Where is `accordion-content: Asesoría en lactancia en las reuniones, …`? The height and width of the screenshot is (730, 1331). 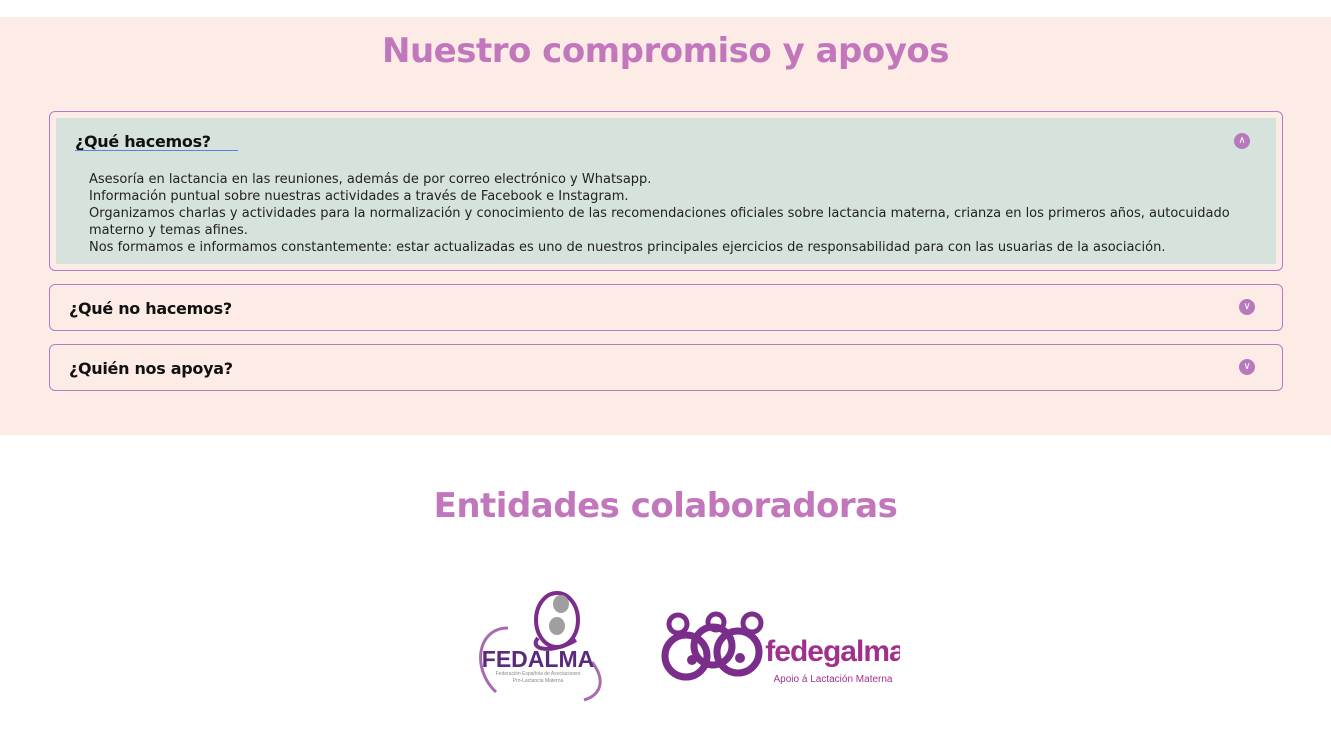
accordion-content: Asesoría en lactancia en las reuniones, … is located at coordinates (679, 213).